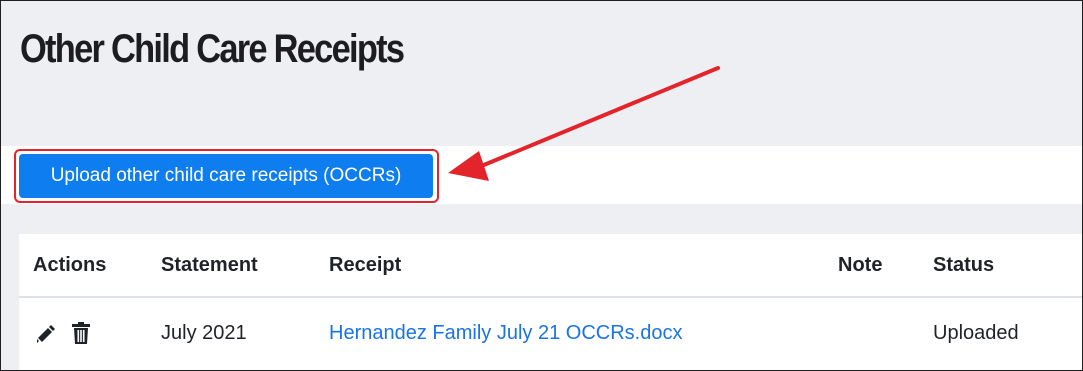 Image resolution: width=1083 pixels, height=371 pixels. Describe the element at coordinates (226, 176) in the screenshot. I see `upload-occrs-button: Upload other child care receipts (OCCRs)` at that location.